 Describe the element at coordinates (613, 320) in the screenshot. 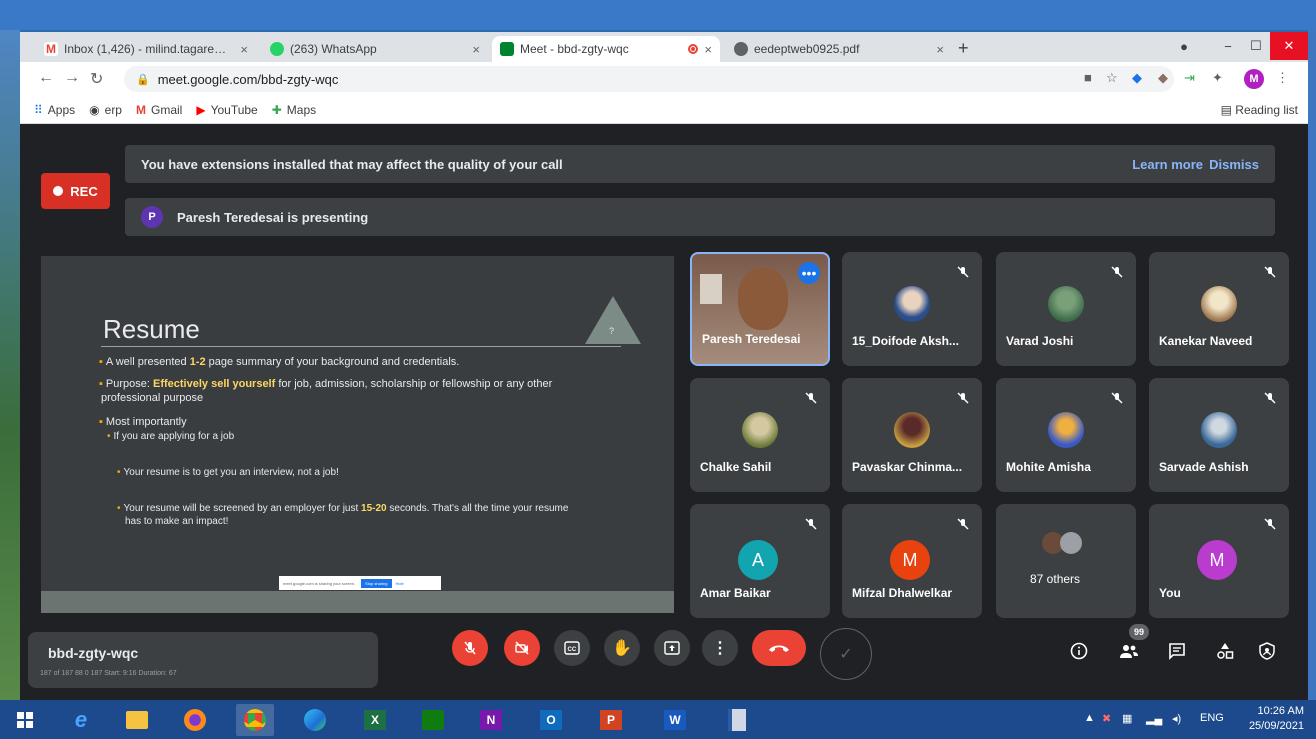

I see `triangle-shape` at that location.